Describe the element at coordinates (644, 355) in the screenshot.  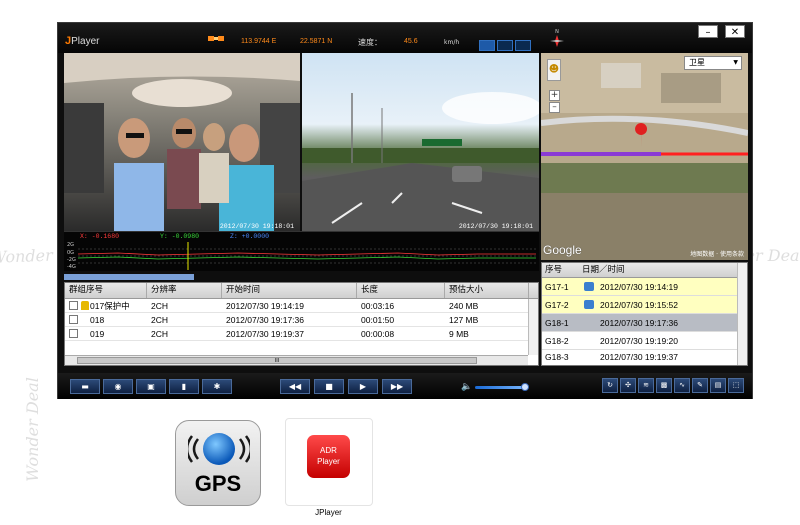
I see `segment-row: G18-3 2012/07/30 19:19:37` at that location.